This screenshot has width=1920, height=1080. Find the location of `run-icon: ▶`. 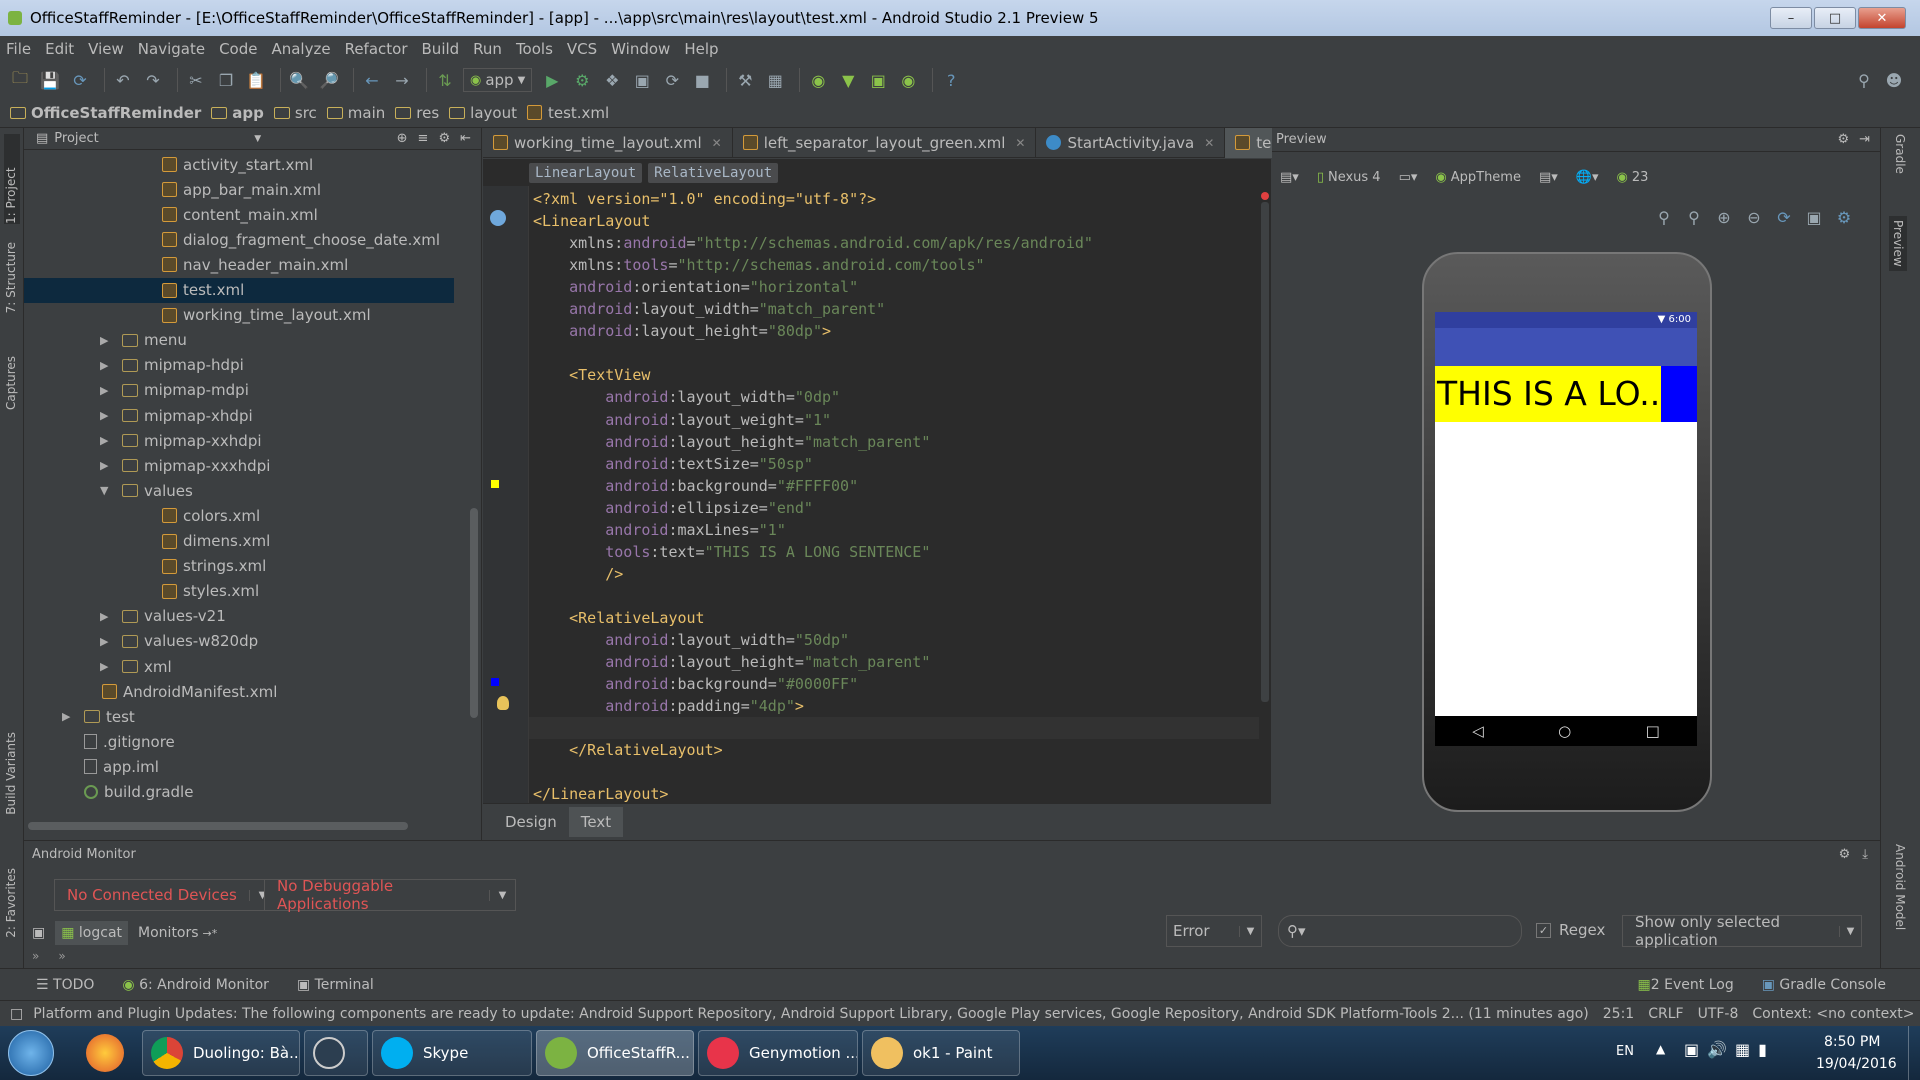

run-icon: ▶ is located at coordinates (552, 80).